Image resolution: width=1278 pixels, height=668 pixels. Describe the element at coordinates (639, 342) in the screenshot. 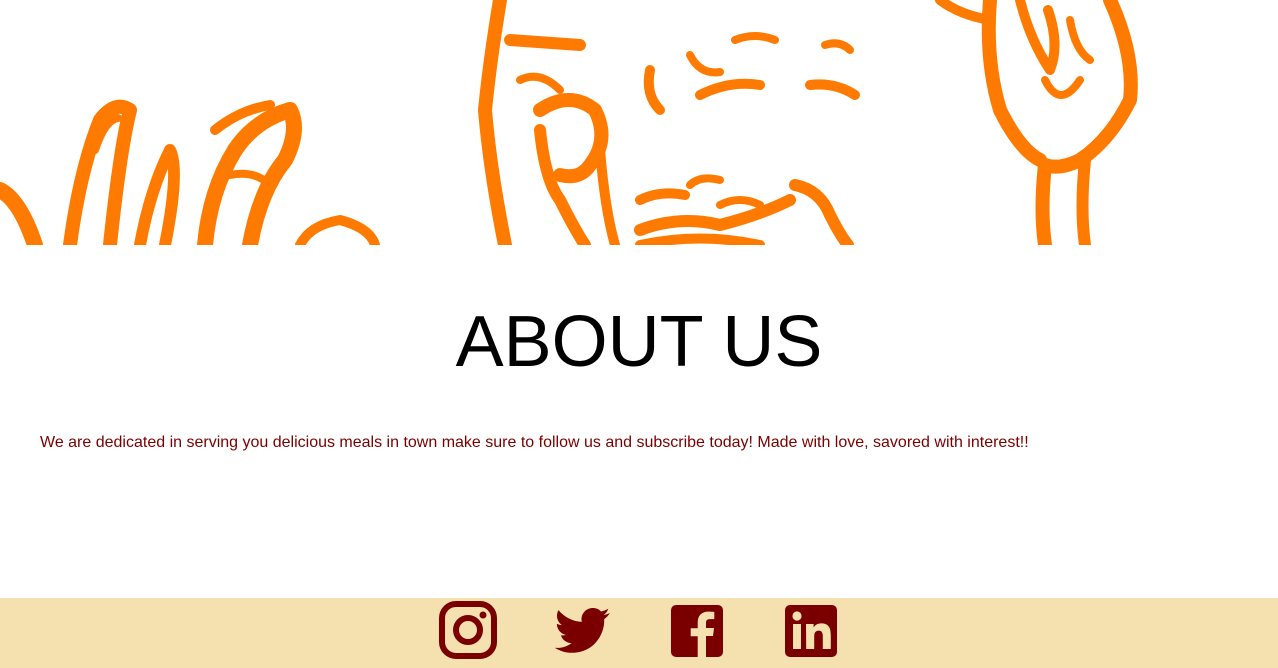

I see `page-title: ABOUT US` at that location.